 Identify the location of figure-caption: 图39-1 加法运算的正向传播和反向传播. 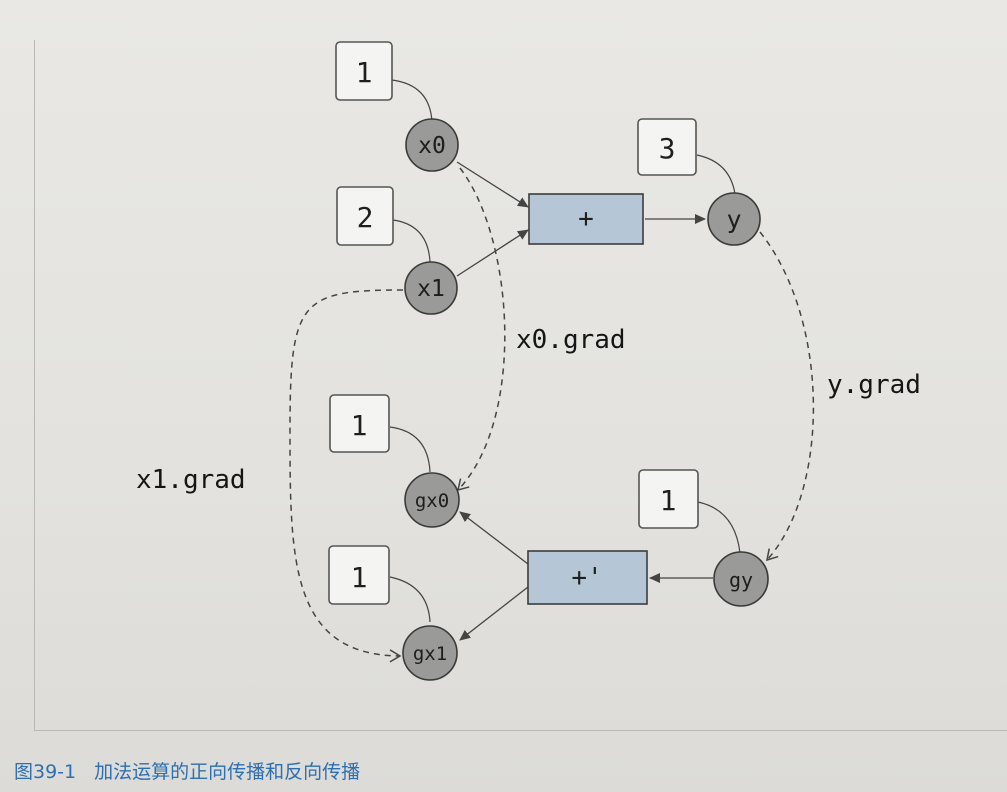
(196, 770).